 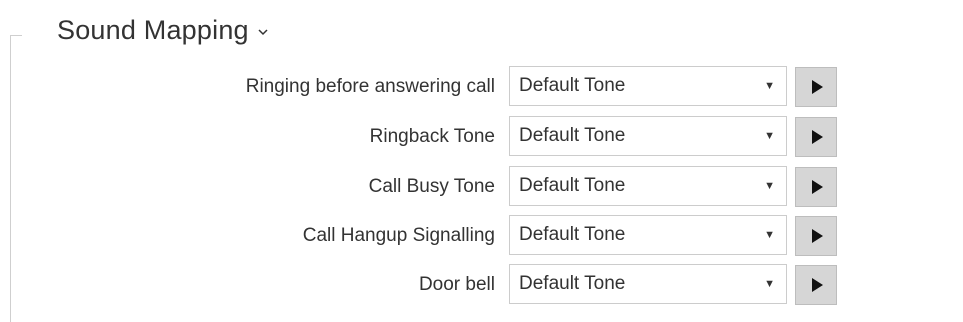 I want to click on sound-row-call-busy-tone: Call Busy Tone Default Tone ▼, so click(x=481, y=187).